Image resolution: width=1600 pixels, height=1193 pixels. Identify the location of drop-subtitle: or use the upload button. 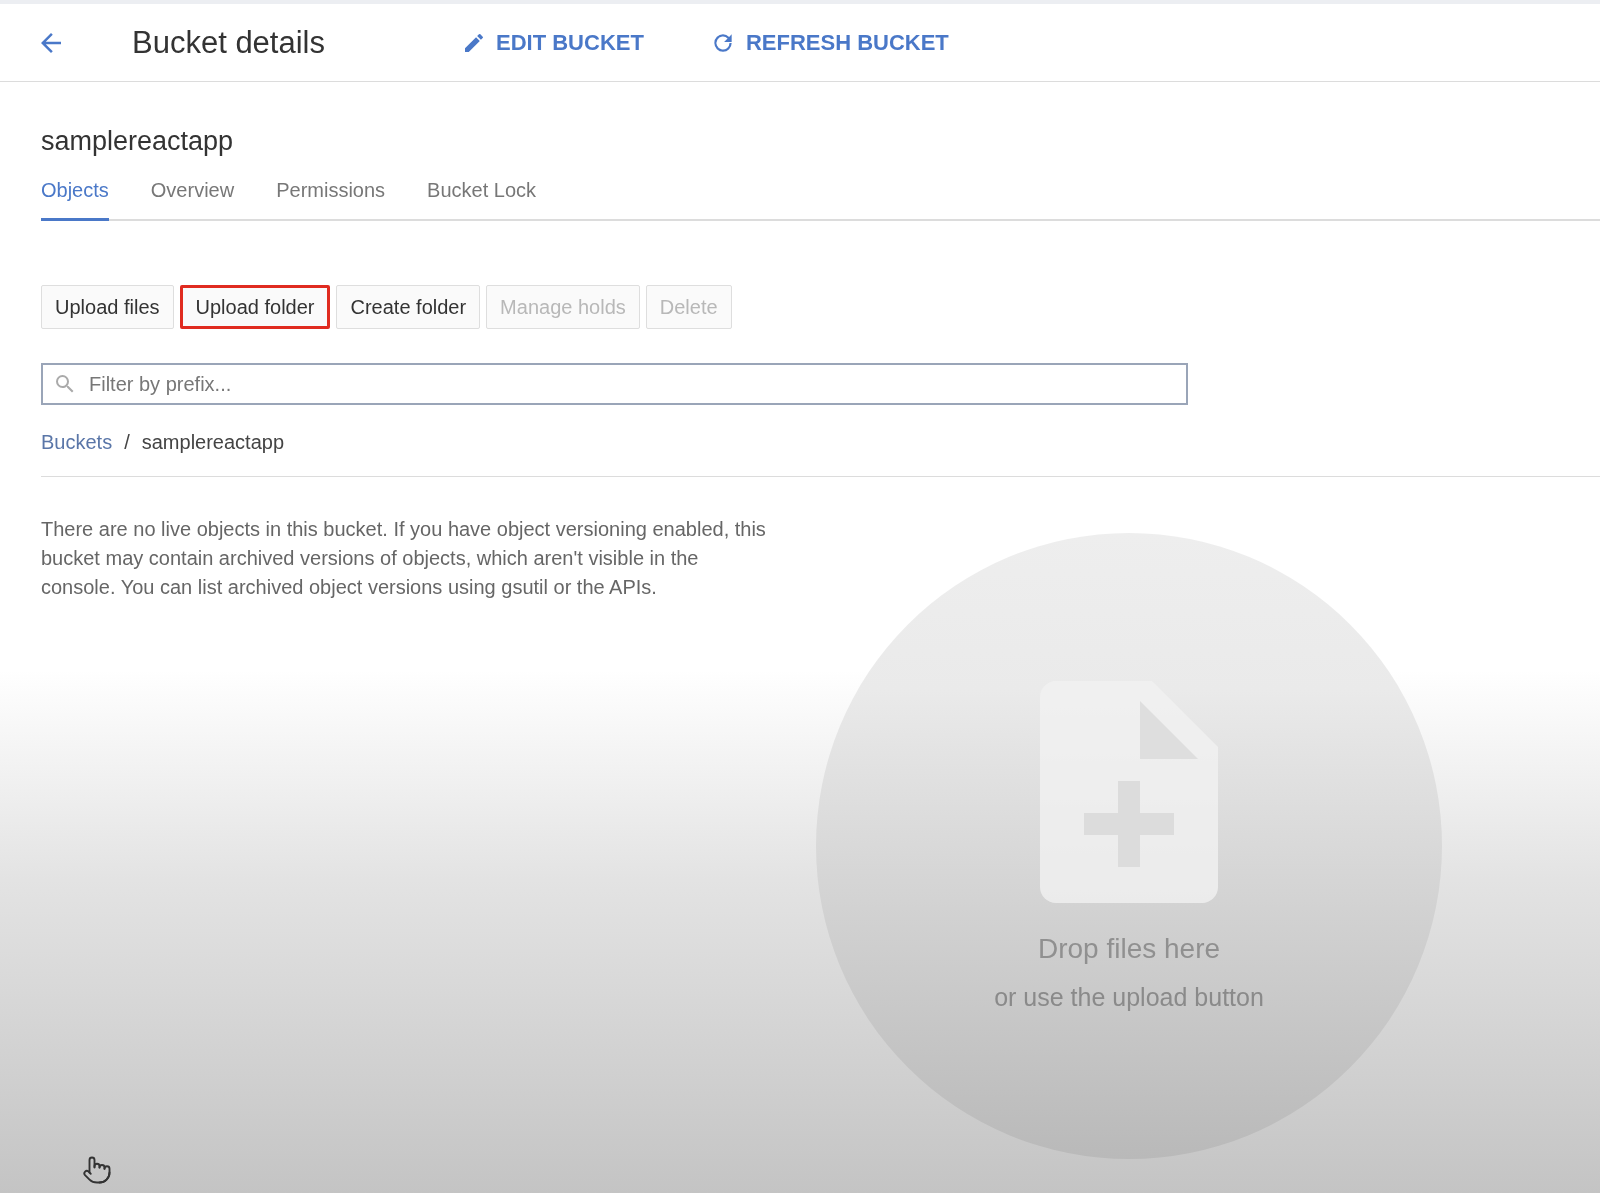
(1129, 997).